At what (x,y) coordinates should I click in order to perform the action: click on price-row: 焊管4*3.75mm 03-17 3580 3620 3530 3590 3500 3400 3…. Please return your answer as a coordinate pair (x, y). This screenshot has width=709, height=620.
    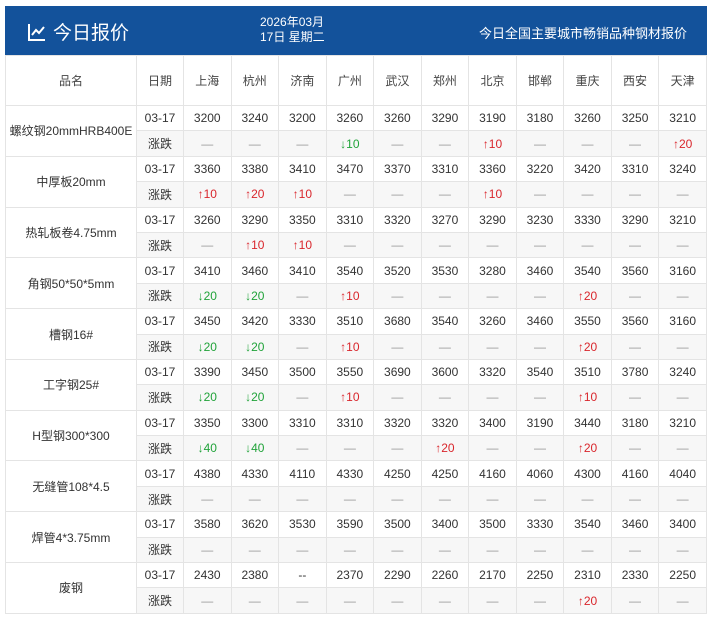
    Looking at the image, I should click on (356, 537).